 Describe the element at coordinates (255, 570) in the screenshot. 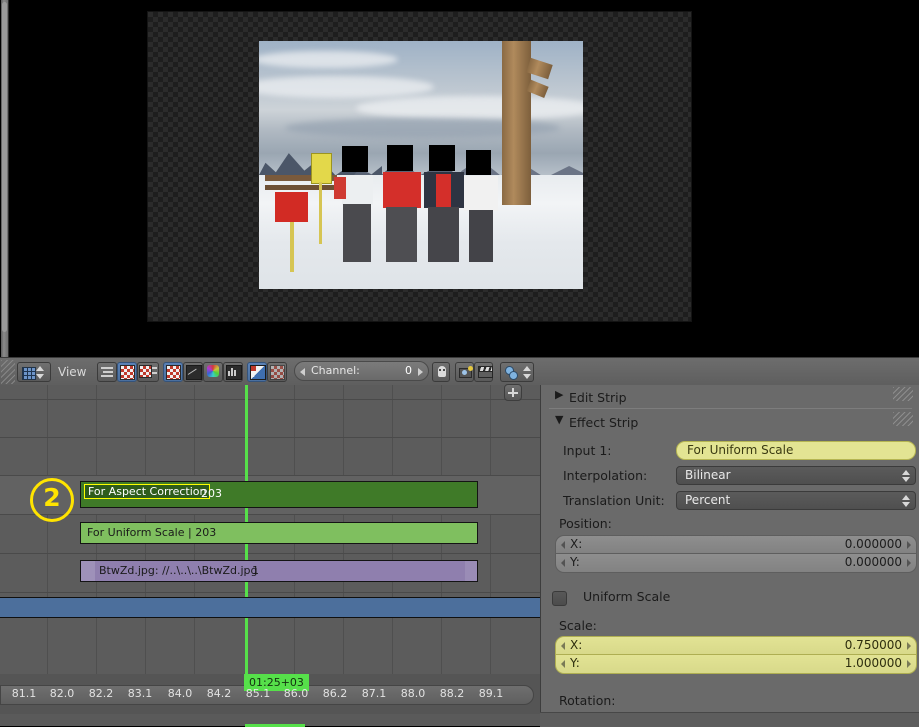

I see `strip-duration: 1` at that location.